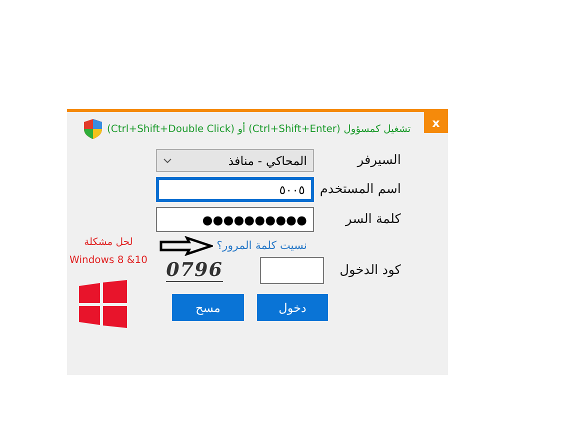  I want to click on server-dropdown: المحاكي - منافذ, so click(235, 160).